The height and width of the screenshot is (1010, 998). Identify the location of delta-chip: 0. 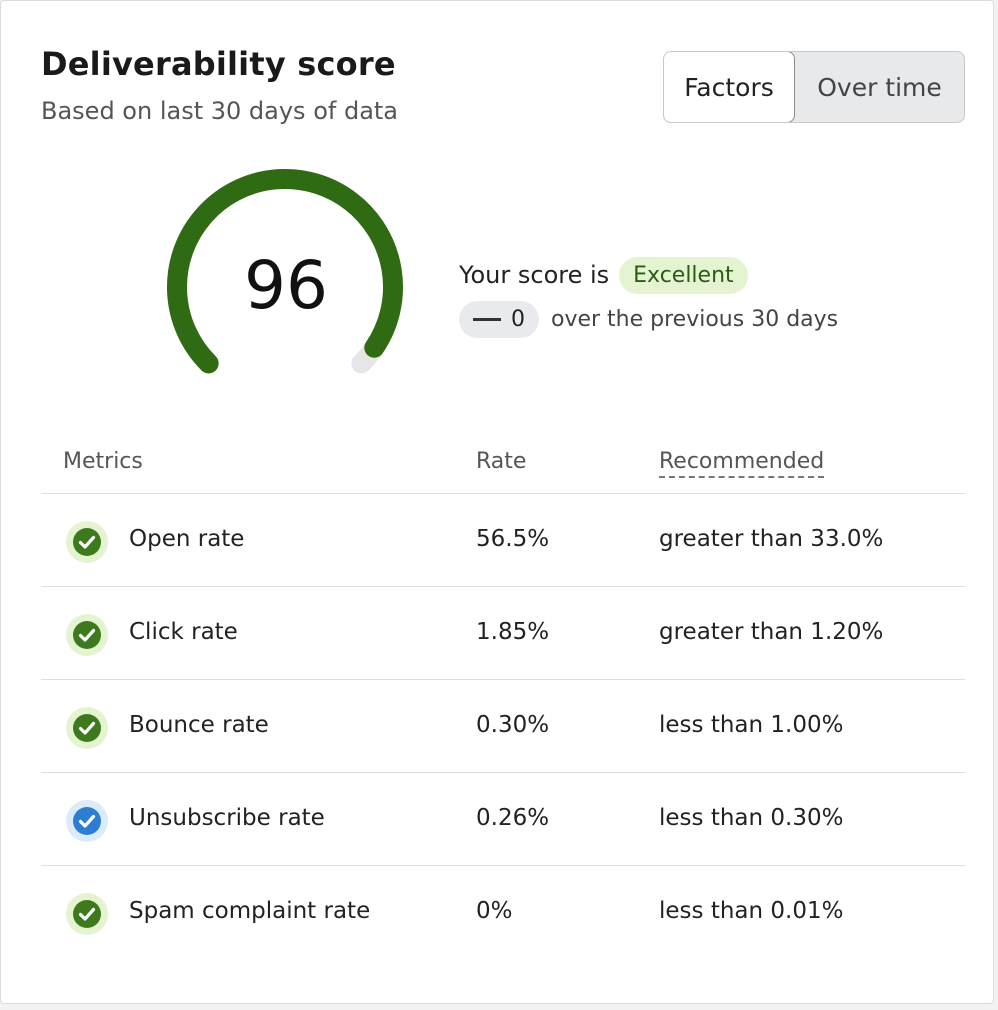
(499, 319).